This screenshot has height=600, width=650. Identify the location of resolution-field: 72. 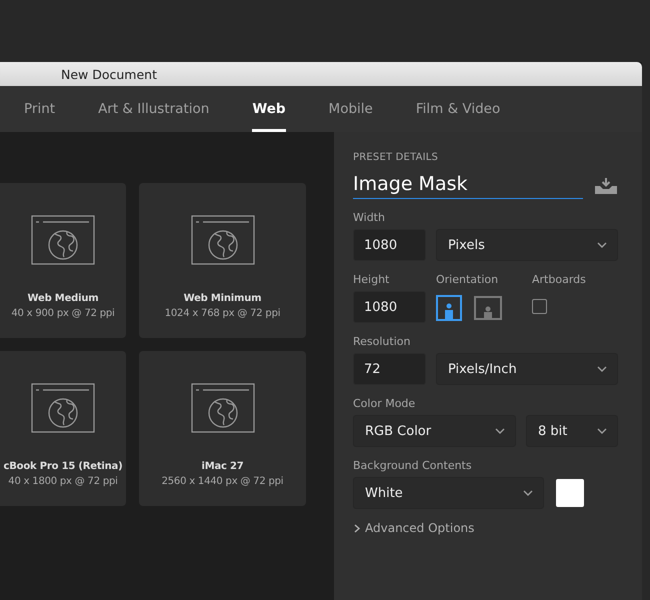
(389, 369).